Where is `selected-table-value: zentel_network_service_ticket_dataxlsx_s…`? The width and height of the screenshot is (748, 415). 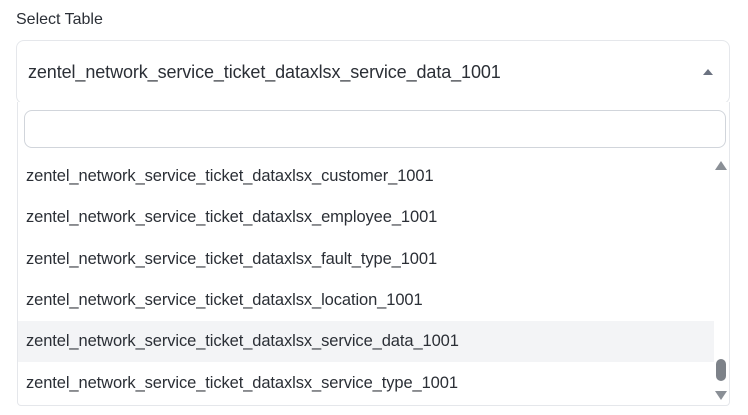 selected-table-value: zentel_network_service_ticket_dataxlsx_s… is located at coordinates (264, 71).